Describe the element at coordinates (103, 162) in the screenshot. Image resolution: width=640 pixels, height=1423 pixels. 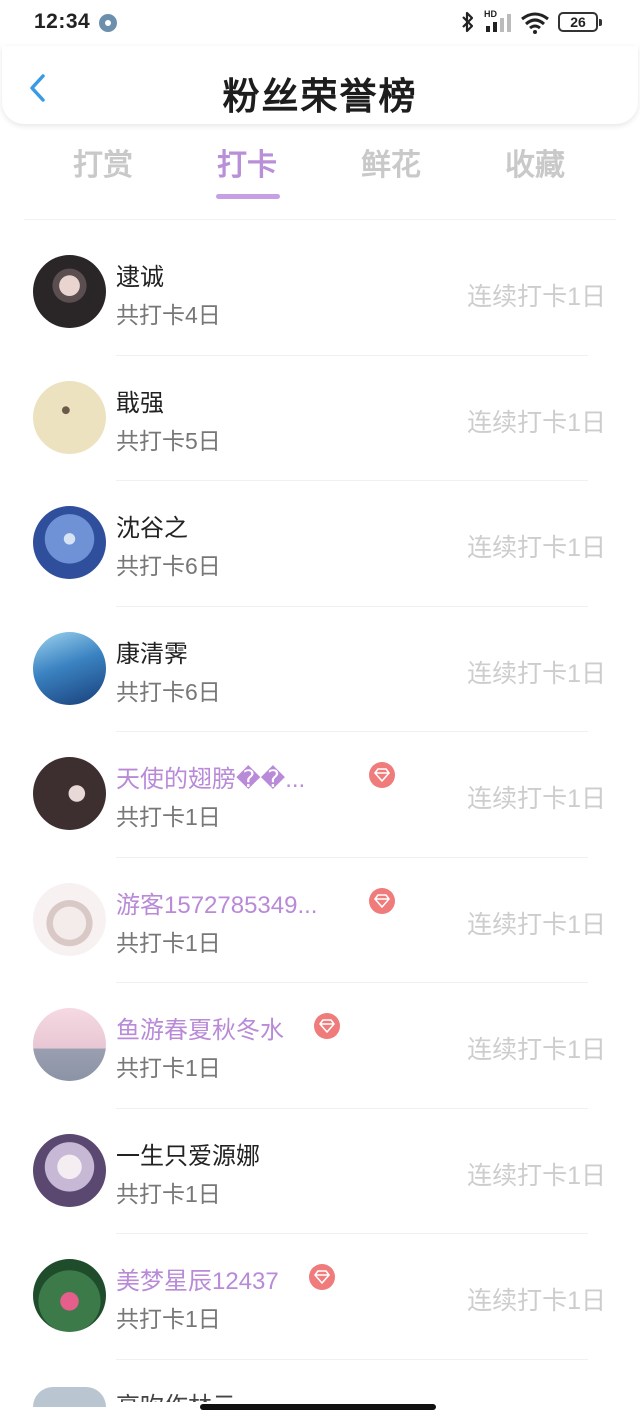
I see `tab-reward: 打赏` at that location.